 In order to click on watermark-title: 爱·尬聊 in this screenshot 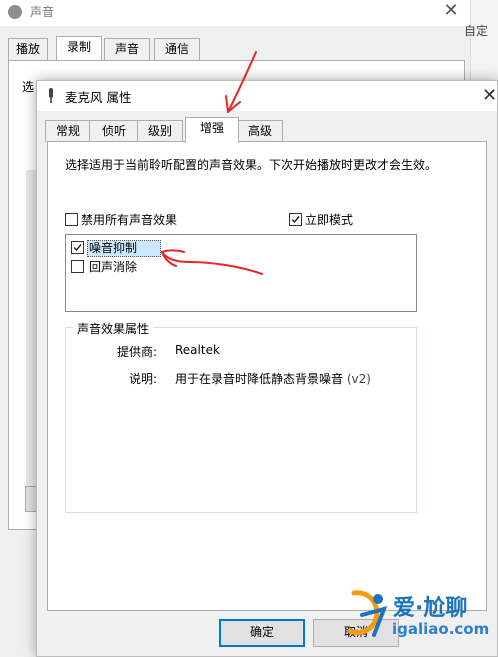, I will do `click(430, 608)`.